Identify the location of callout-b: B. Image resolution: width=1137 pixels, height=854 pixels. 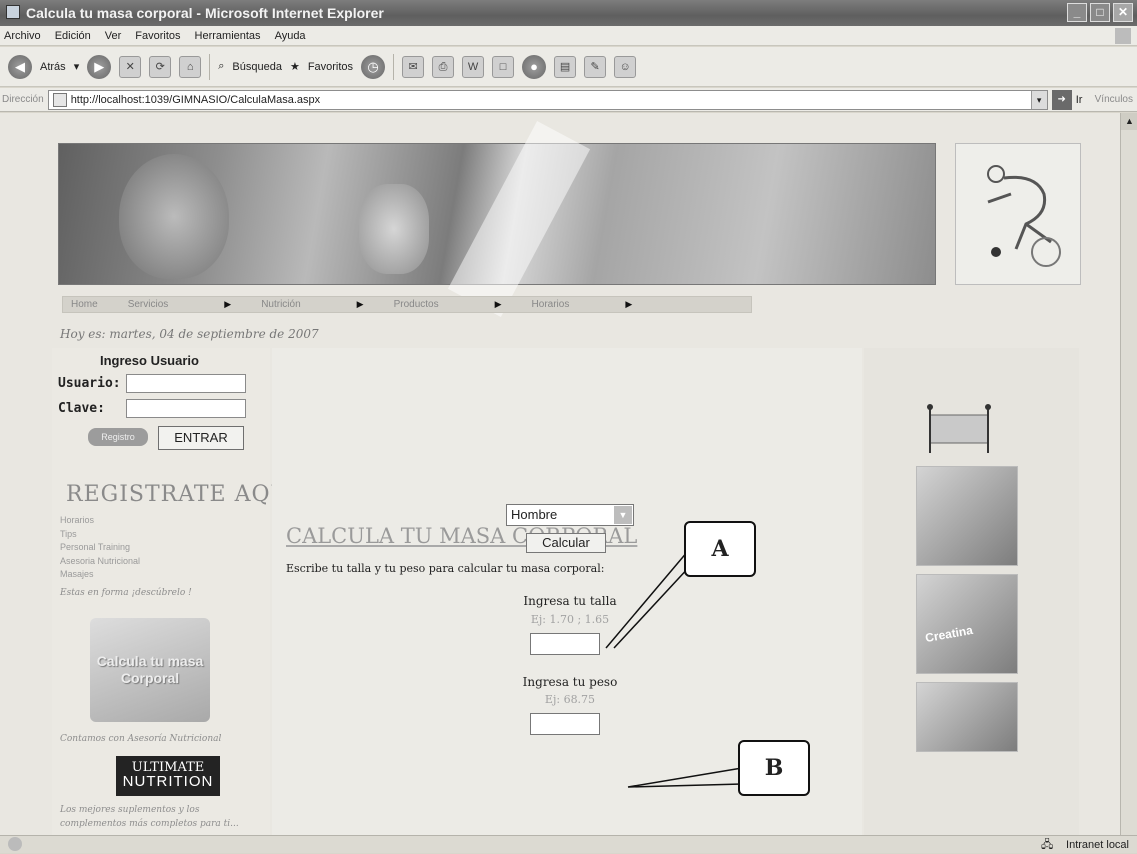
(774, 768).